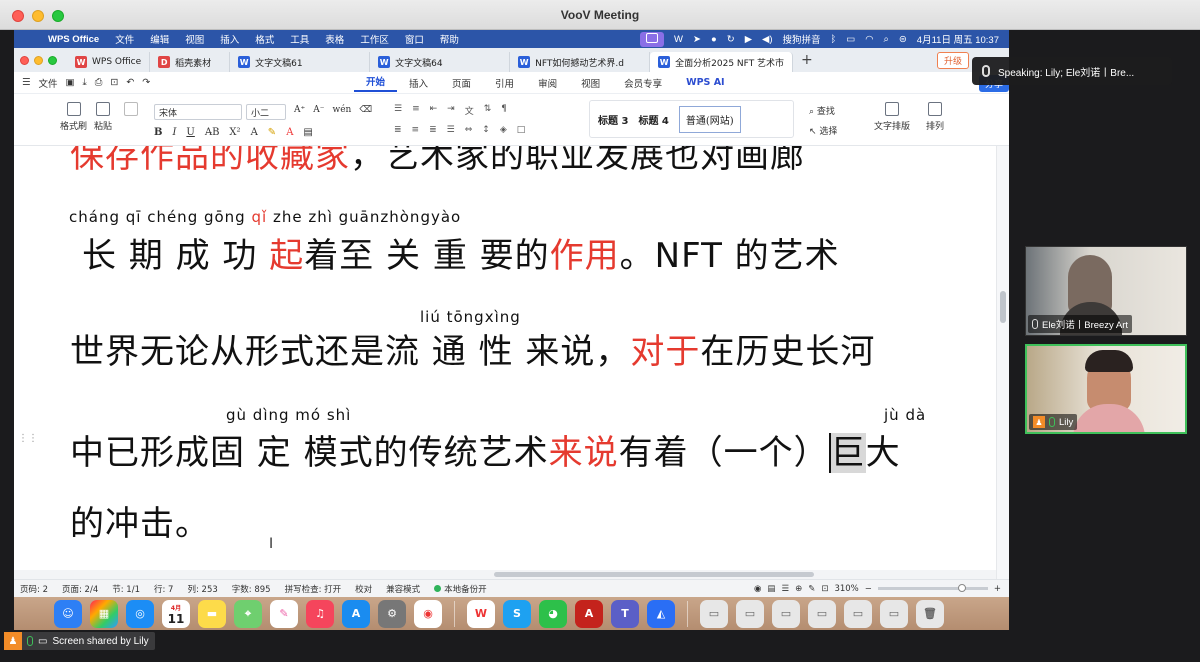 The height and width of the screenshot is (662, 1200). Describe the element at coordinates (807, 60) in the screenshot. I see `new-tab-button: +` at that location.